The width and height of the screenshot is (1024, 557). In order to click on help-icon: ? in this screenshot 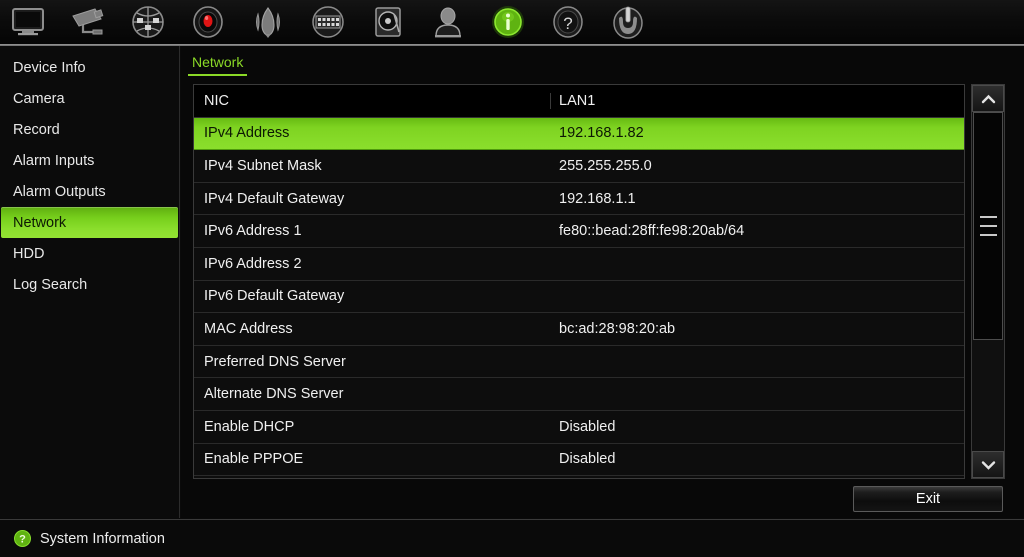, I will do `click(568, 22)`.